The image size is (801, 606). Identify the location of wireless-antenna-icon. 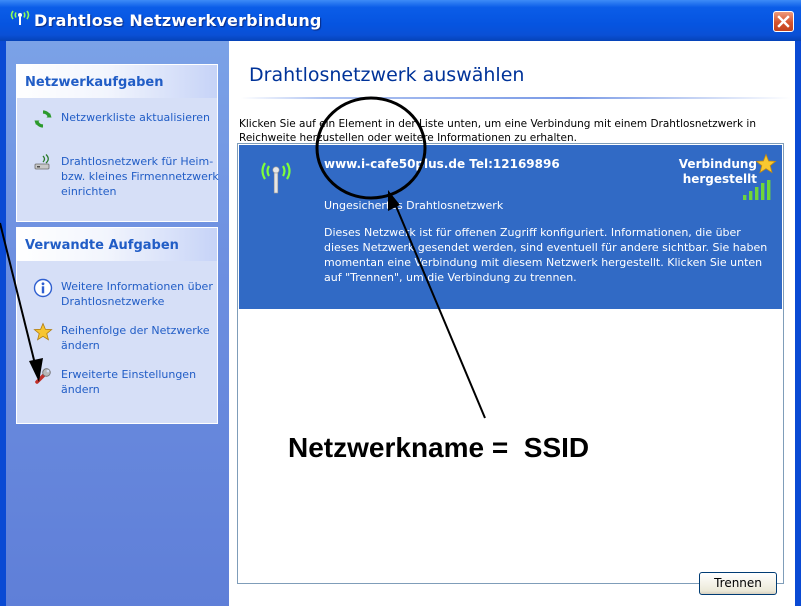
(276, 178).